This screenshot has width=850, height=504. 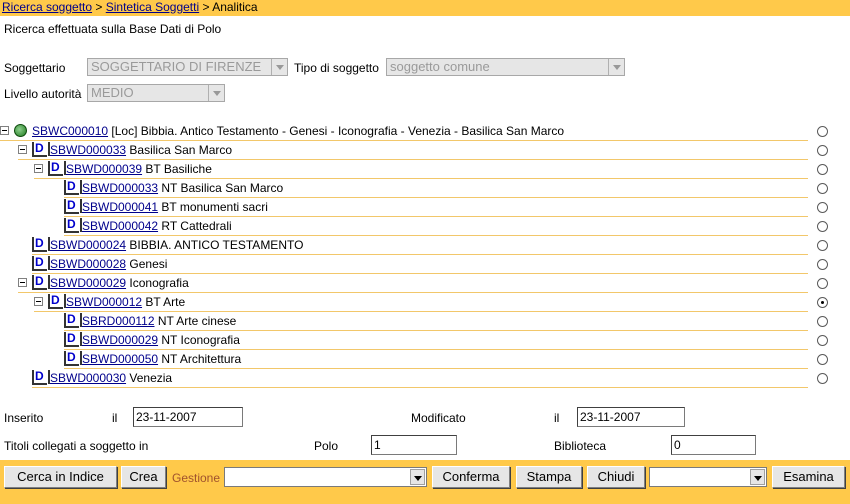 What do you see at coordinates (430, 264) in the screenshot?
I see `tree-row: D SBWD000028 Genesi` at bounding box center [430, 264].